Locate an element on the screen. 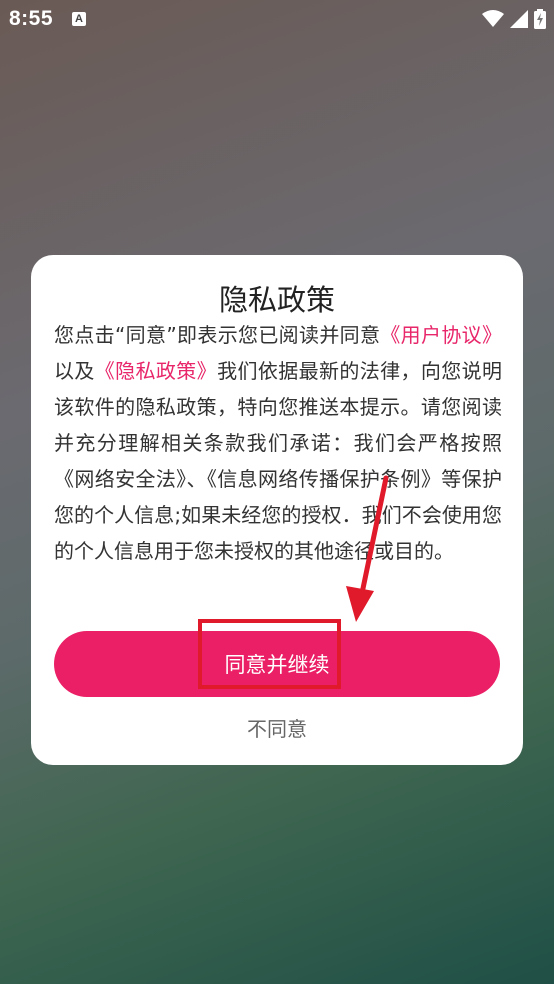  body-intro: 您点击“同意”即表示您已阅读并同意 is located at coordinates (217, 335).